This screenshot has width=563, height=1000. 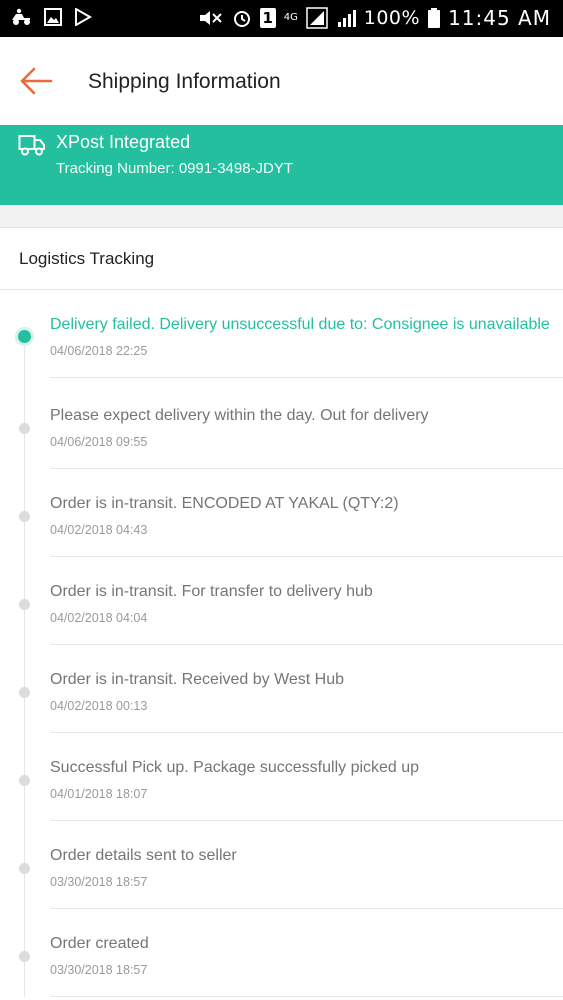 What do you see at coordinates (99, 706) in the screenshot?
I see `event-timestamp: 04/02/2018 00:13` at bounding box center [99, 706].